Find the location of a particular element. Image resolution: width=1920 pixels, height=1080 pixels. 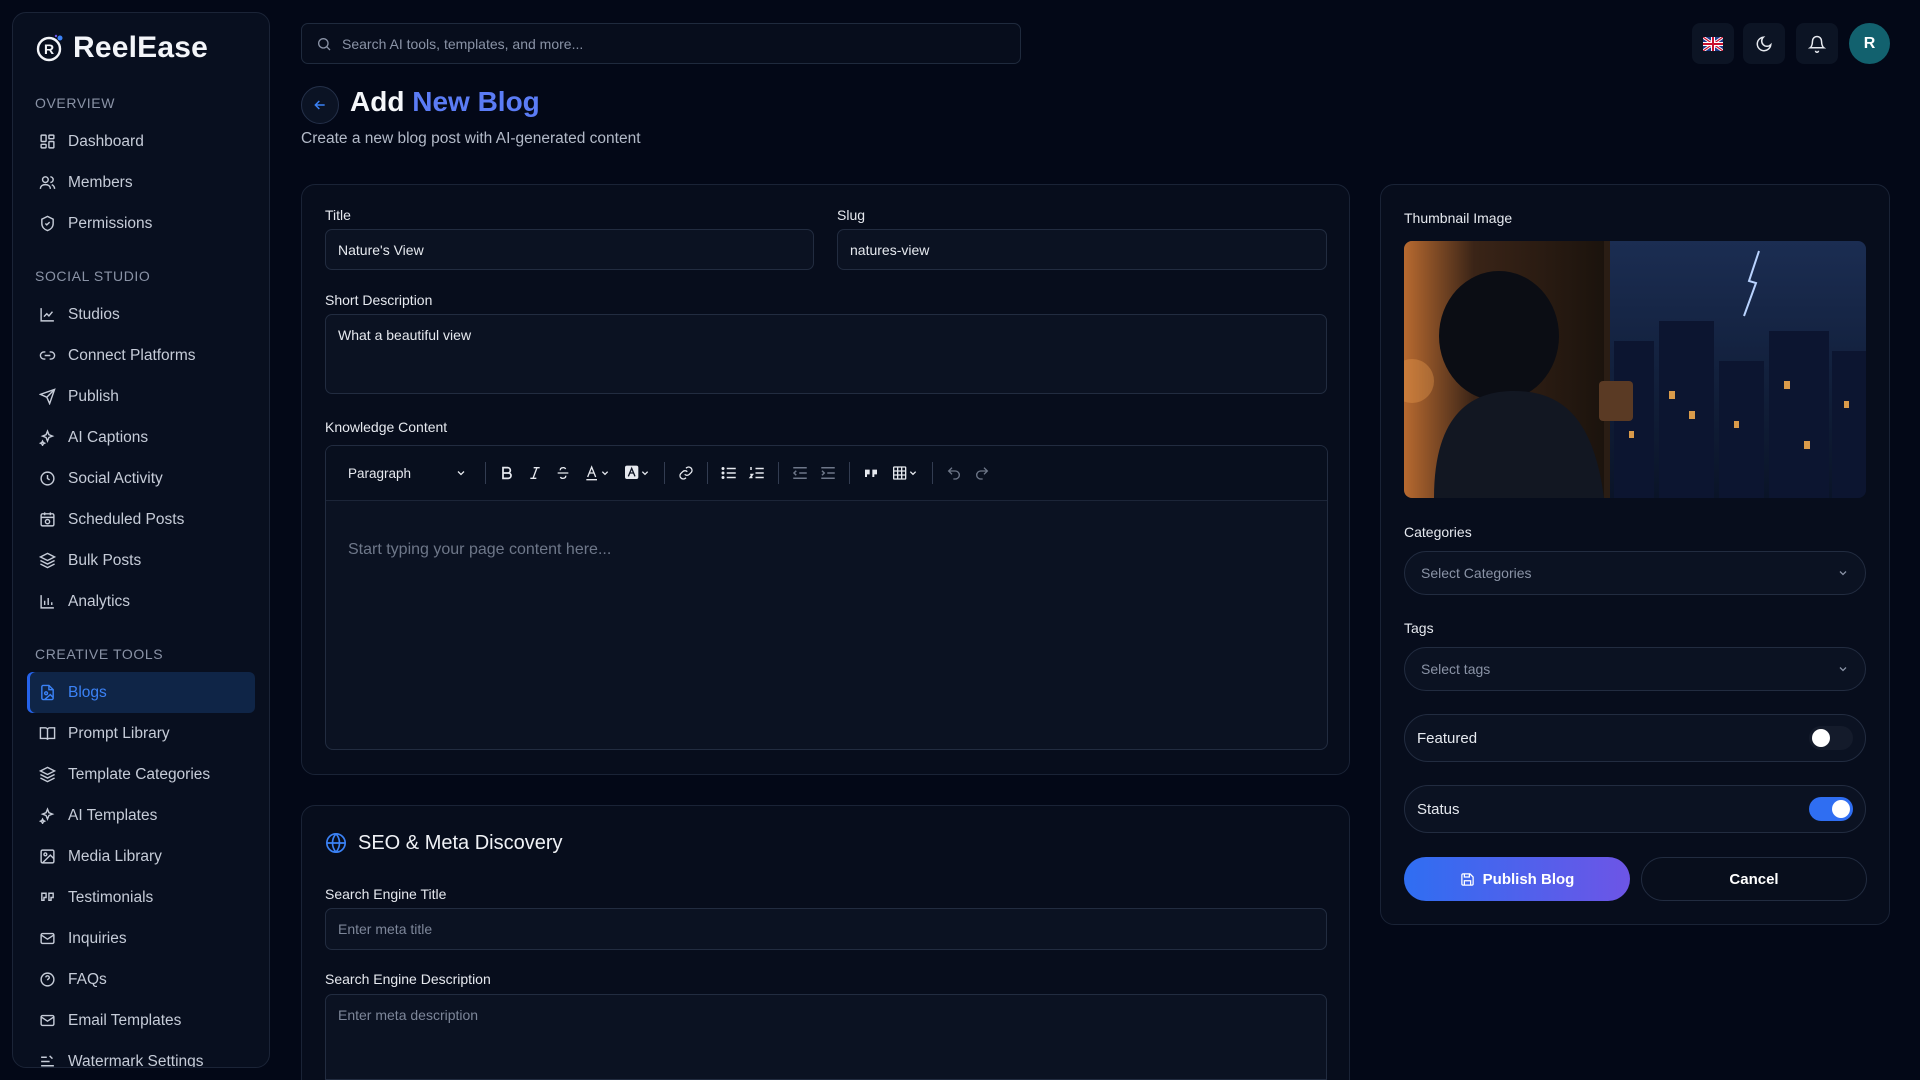

send-icon is located at coordinates (47, 396).